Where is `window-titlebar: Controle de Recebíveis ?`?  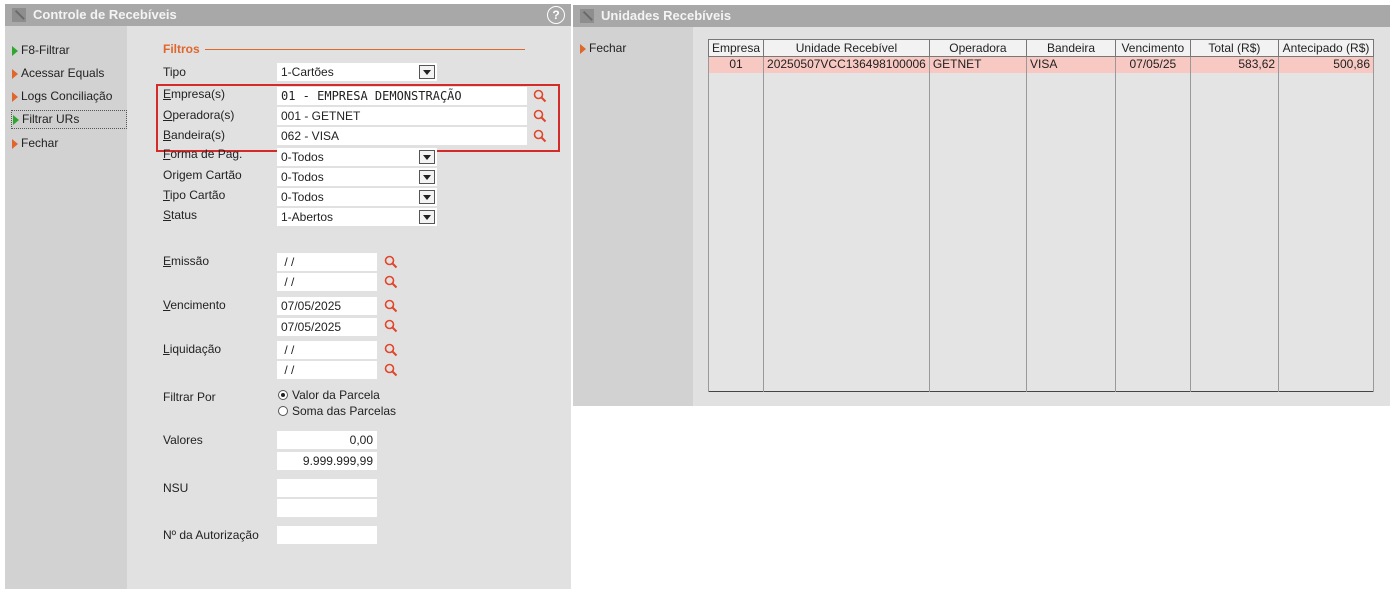
window-titlebar: Controle de Recebíveis ? is located at coordinates (288, 15).